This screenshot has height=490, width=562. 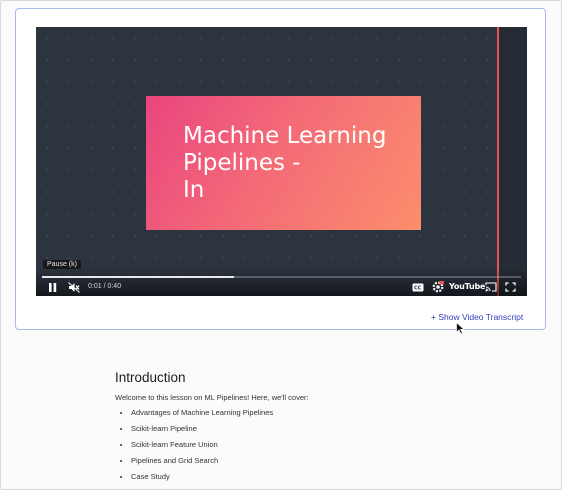 I want to click on cast-icon, so click(x=491, y=287).